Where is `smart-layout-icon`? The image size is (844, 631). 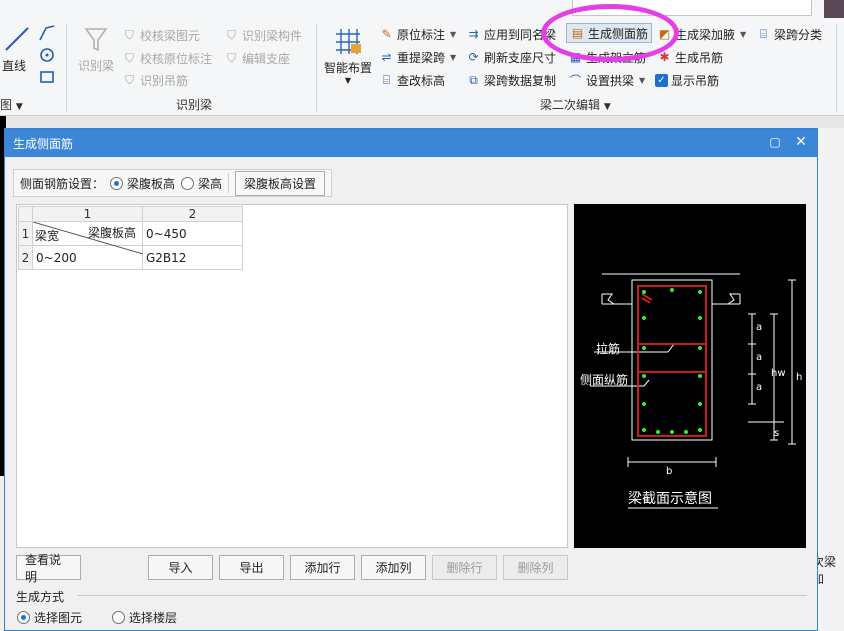 smart-layout-icon is located at coordinates (348, 41).